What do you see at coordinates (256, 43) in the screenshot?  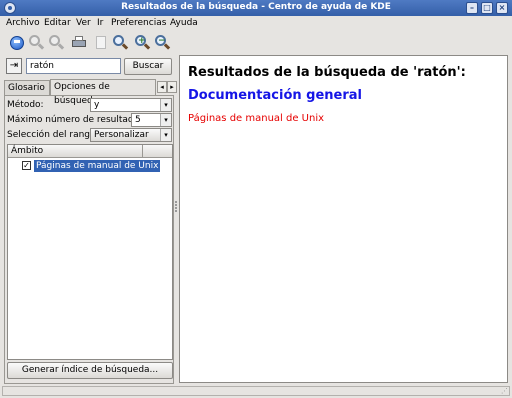 I see `toolbar: + −` at bounding box center [256, 43].